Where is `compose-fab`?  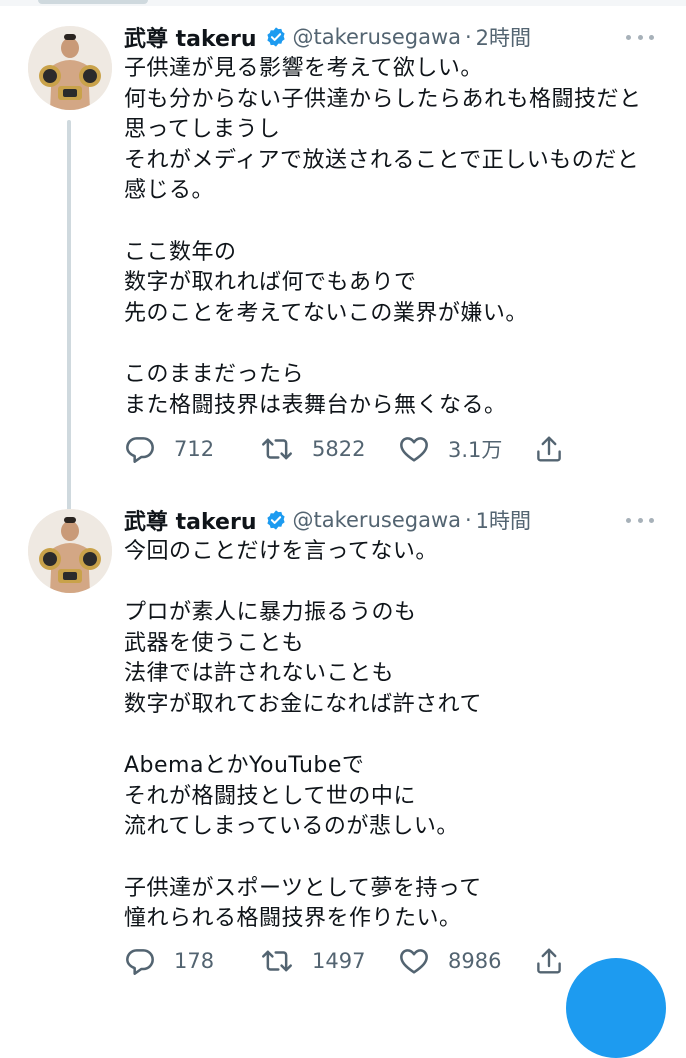
compose-fab is located at coordinates (616, 1008).